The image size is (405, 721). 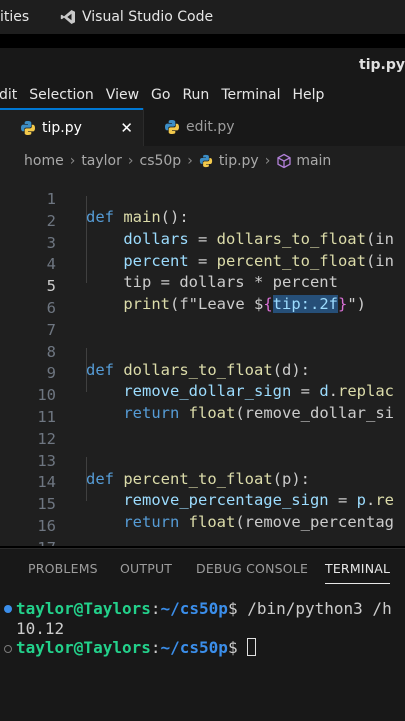 What do you see at coordinates (44, 161) in the screenshot?
I see `breadcrumb-home: home` at bounding box center [44, 161].